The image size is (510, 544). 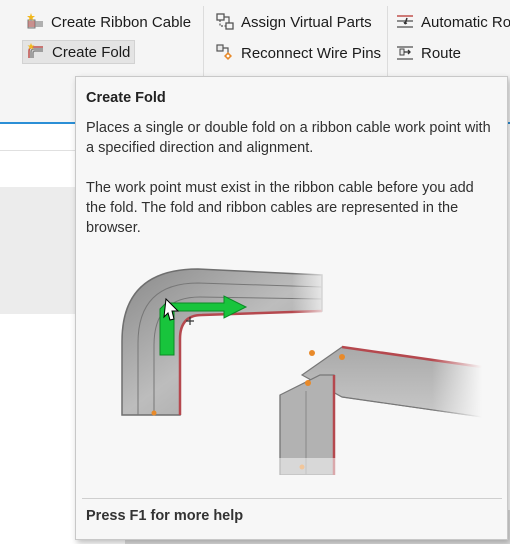 I want to click on browser-header, so click(x=37, y=137).